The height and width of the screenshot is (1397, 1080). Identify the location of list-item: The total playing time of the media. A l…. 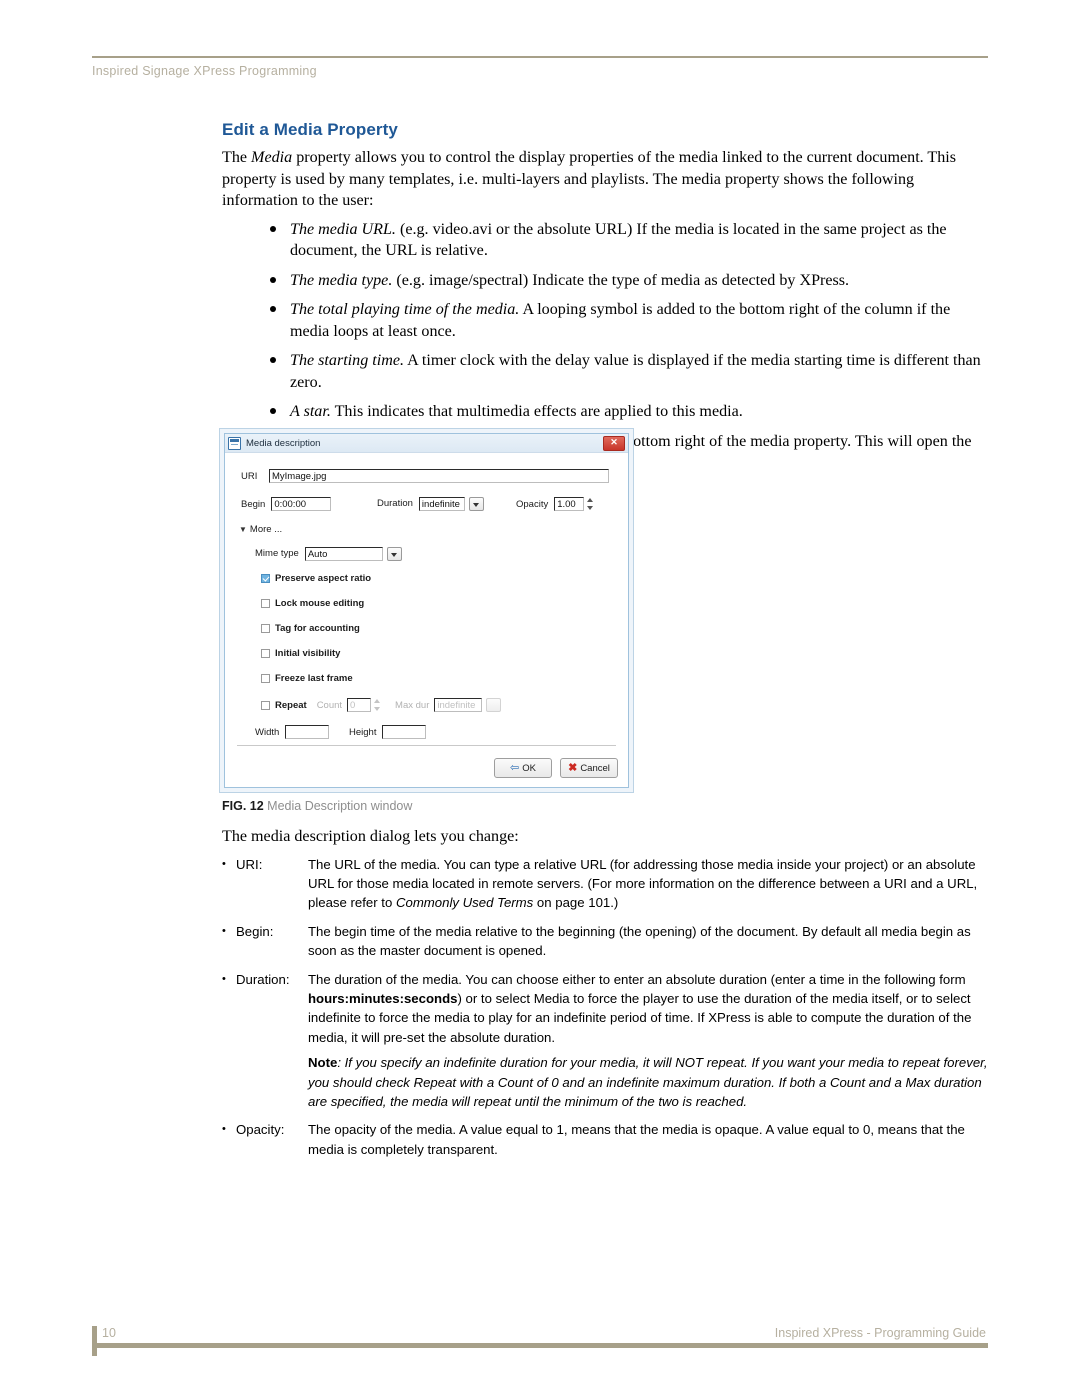
(606, 320).